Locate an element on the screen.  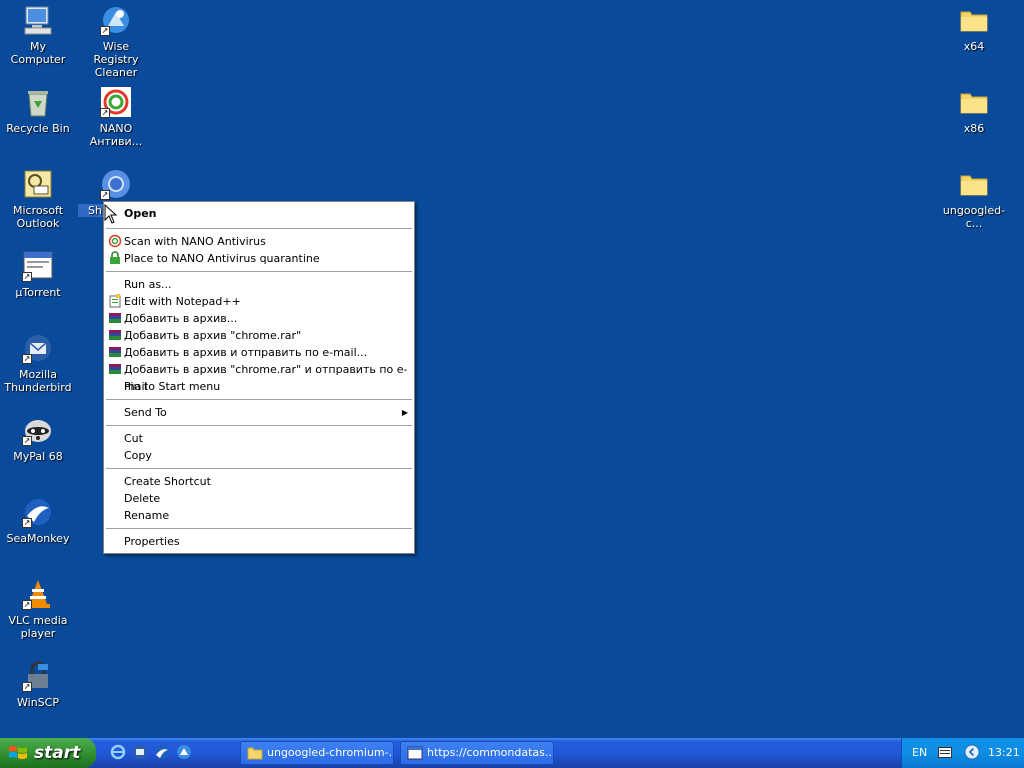
browser-window-icon is located at coordinates (415, 753).